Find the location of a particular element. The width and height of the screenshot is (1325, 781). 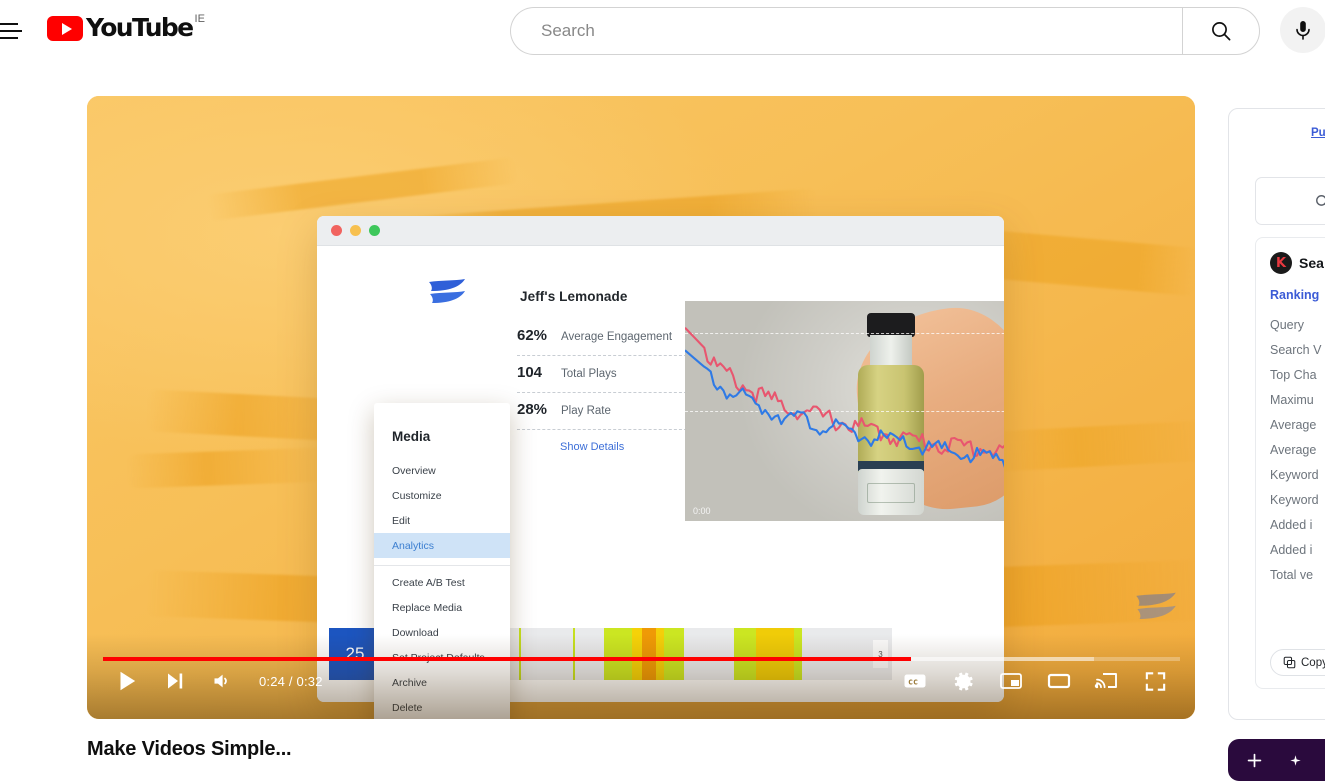

maximize-window-icon is located at coordinates (374, 230).